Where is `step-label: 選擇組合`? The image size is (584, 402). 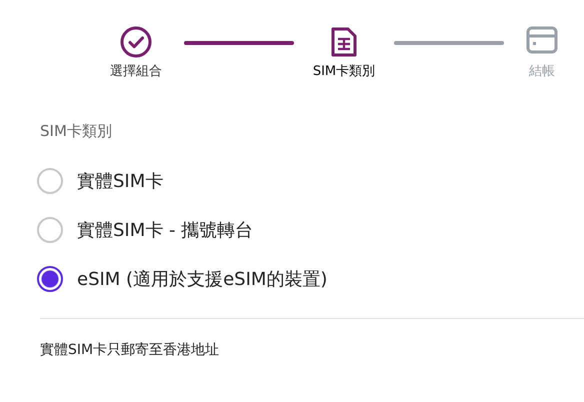
step-label: 選擇組合 is located at coordinates (136, 71).